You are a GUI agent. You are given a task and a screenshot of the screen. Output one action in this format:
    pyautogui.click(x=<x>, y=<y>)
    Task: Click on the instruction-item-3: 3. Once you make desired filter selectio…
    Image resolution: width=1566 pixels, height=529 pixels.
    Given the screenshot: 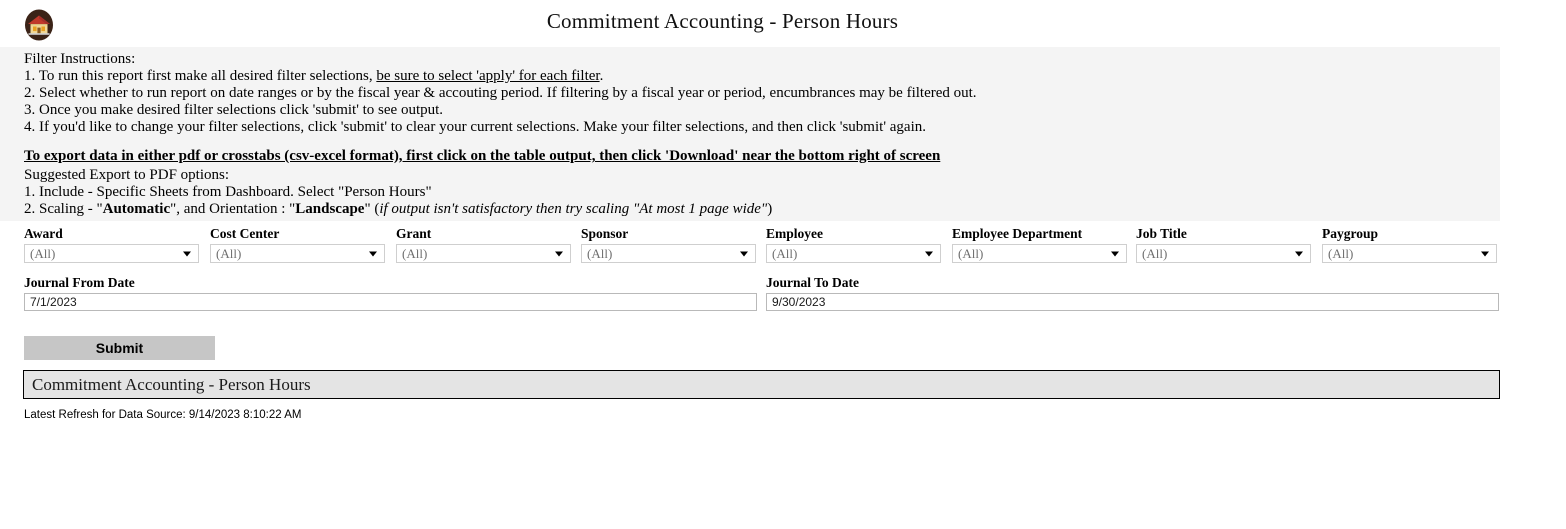 What is the action you would take?
    pyautogui.click(x=234, y=110)
    